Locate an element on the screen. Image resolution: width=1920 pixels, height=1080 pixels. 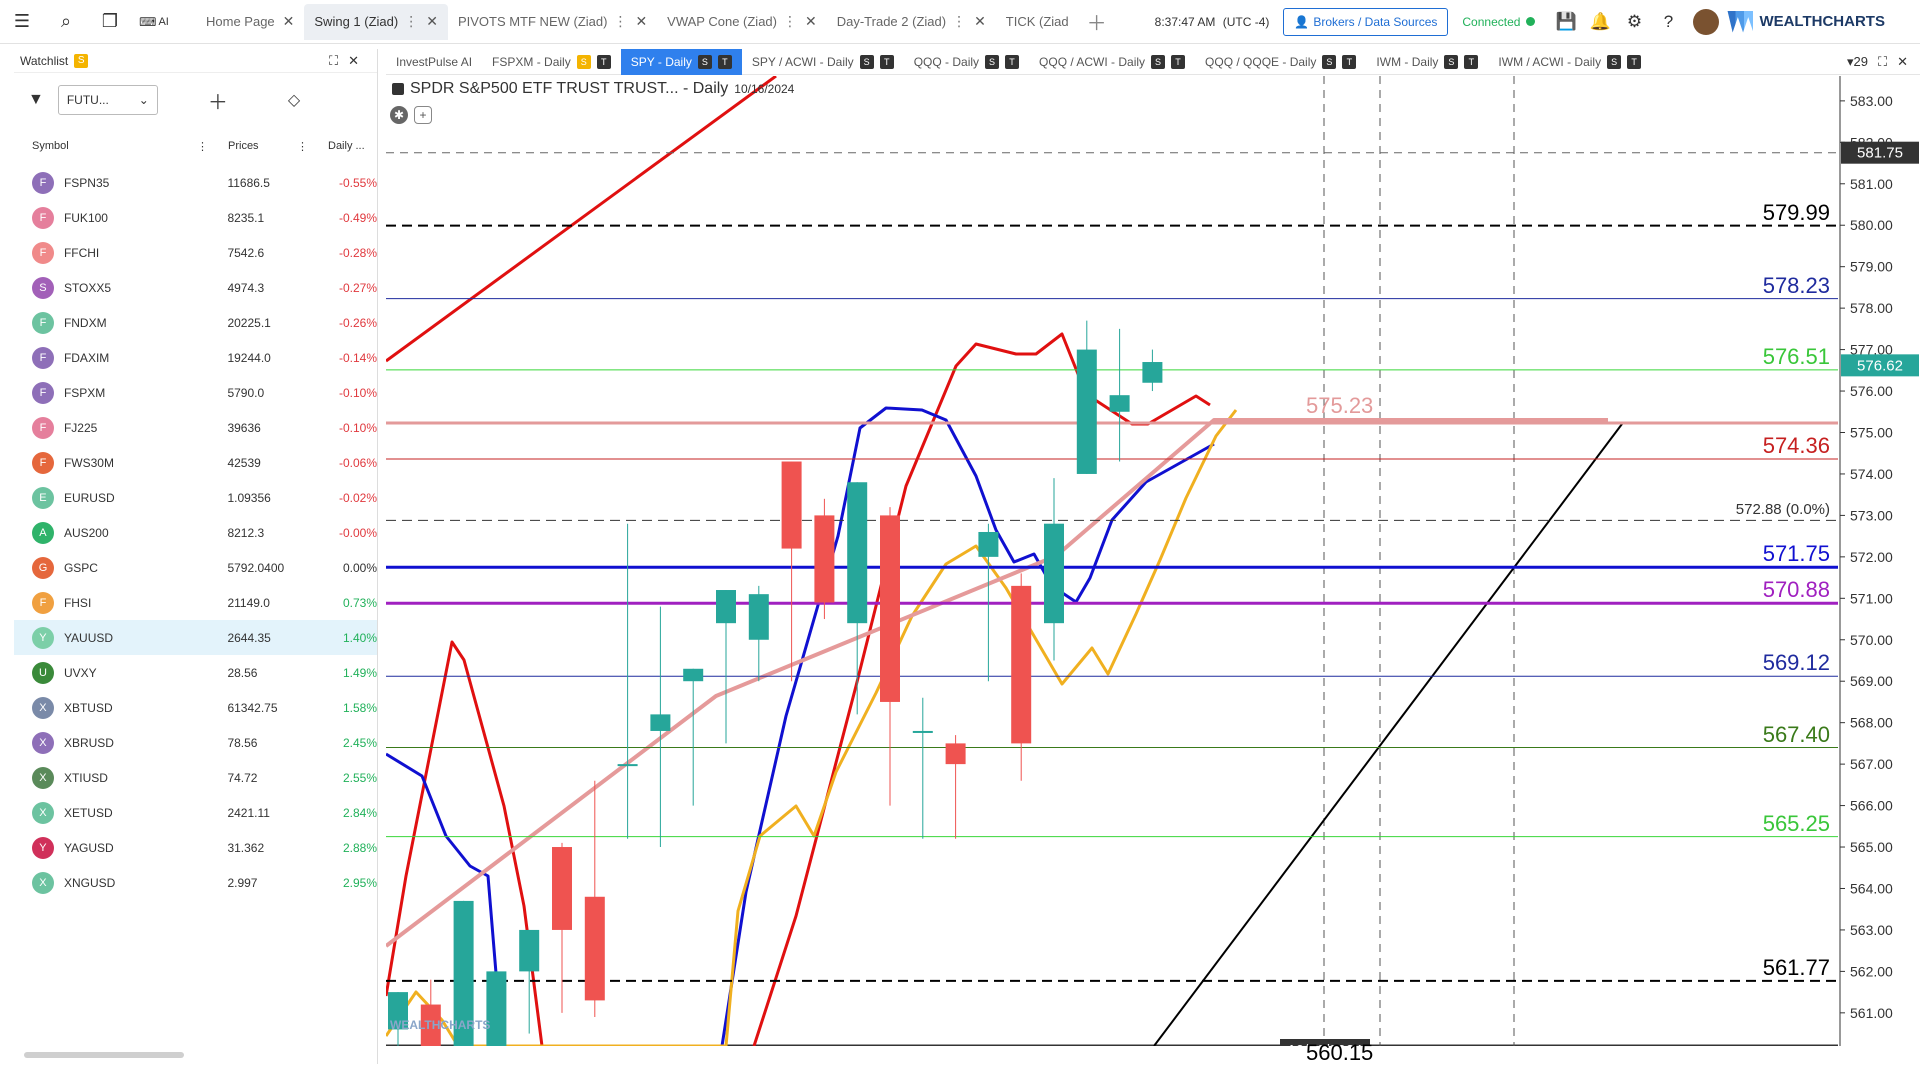
add-tab-icon: ＋ is located at coordinates (1097, 21).